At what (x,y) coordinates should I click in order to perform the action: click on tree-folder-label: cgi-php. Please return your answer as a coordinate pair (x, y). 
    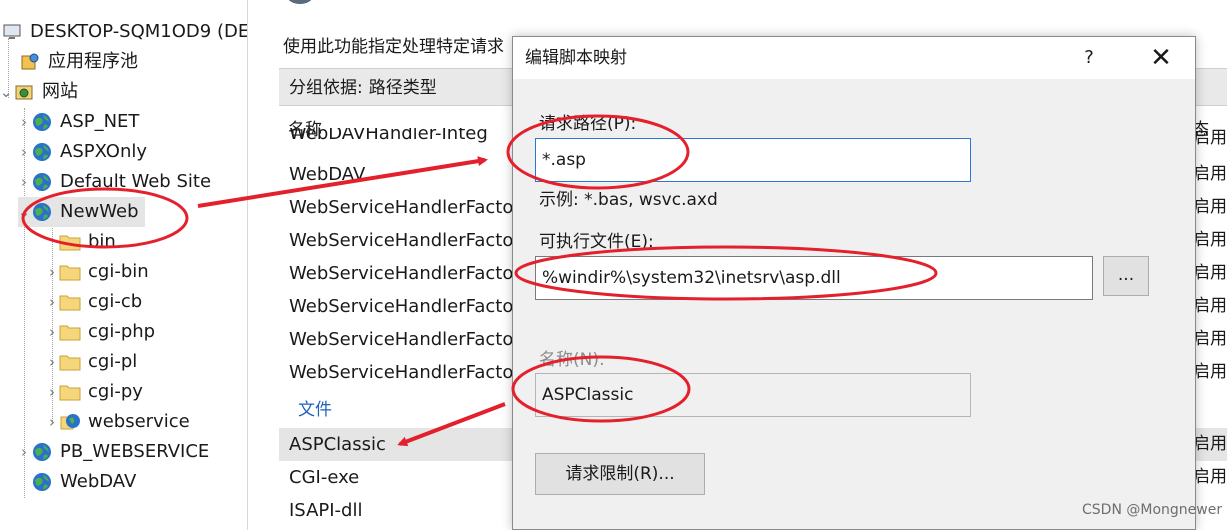
    Looking at the image, I should click on (122, 331).